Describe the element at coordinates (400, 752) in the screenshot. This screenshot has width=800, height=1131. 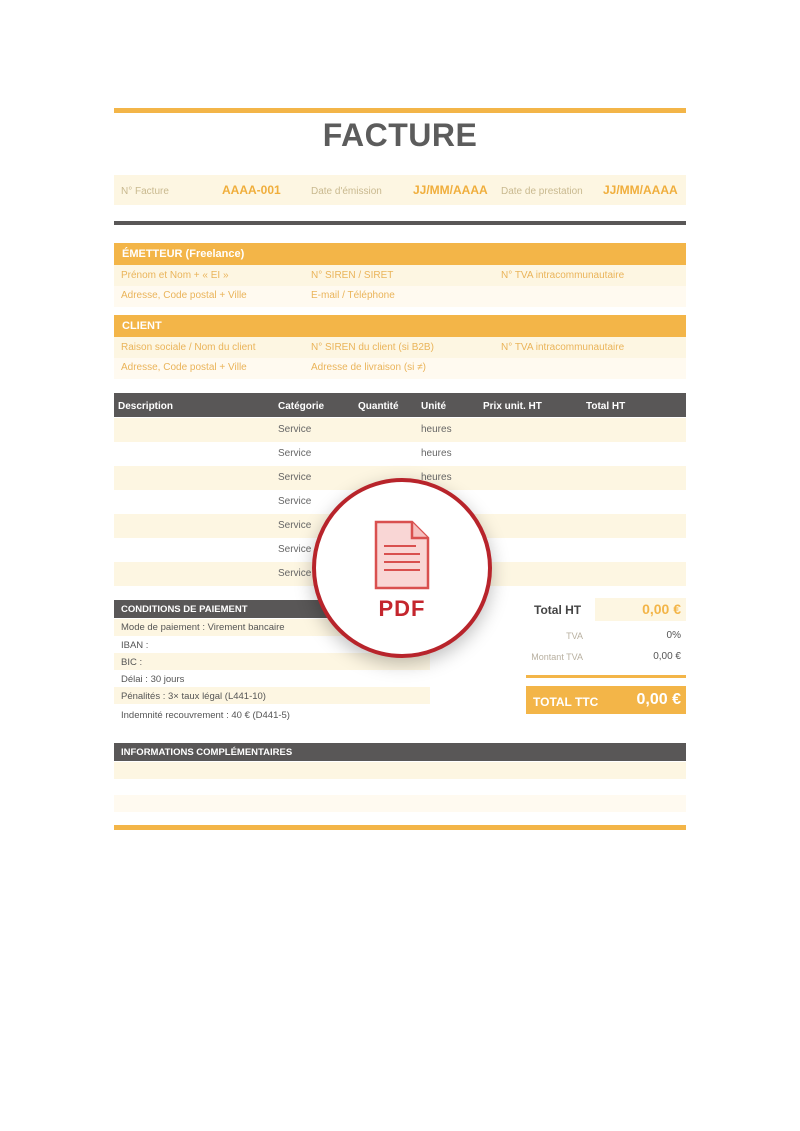
I see `info-section-header: INFORMATIONS COMPLÉMENTAIRES` at that location.